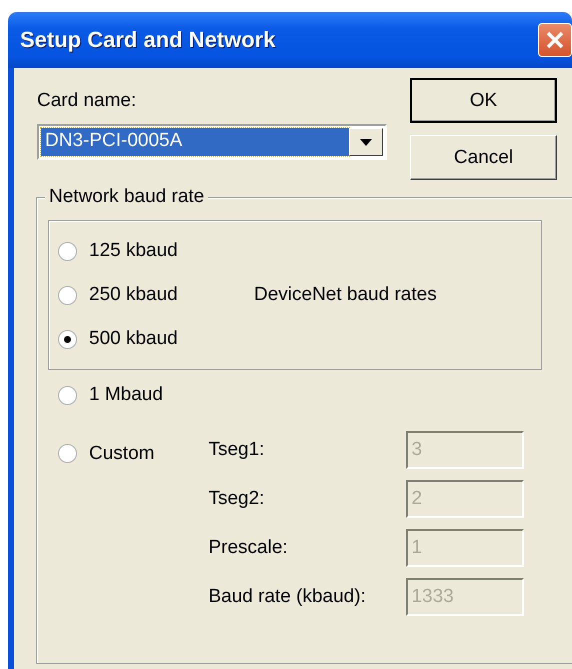 The width and height of the screenshot is (572, 669). What do you see at coordinates (126, 395) in the screenshot?
I see `option-label: 1 Mbaud` at bounding box center [126, 395].